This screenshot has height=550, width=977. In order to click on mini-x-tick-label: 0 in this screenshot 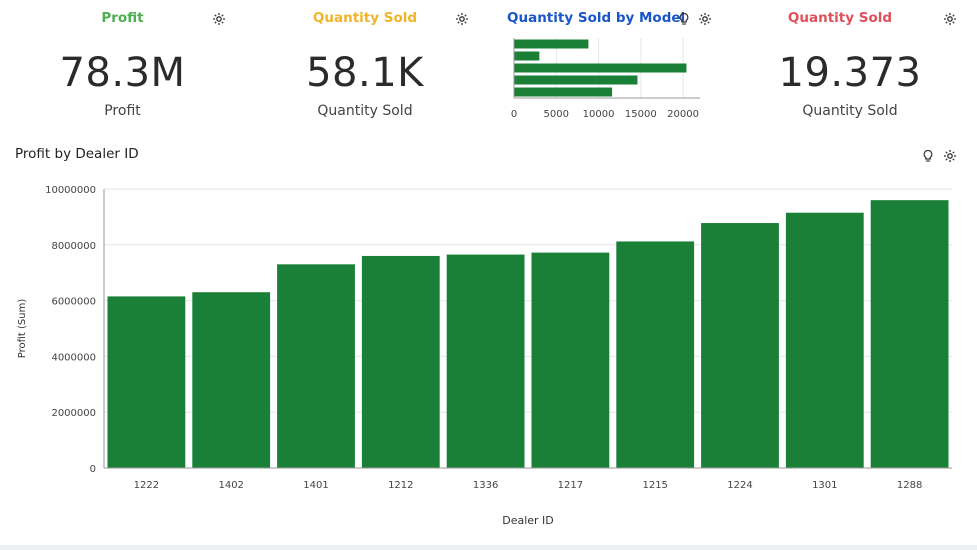, I will do `click(514, 114)`.